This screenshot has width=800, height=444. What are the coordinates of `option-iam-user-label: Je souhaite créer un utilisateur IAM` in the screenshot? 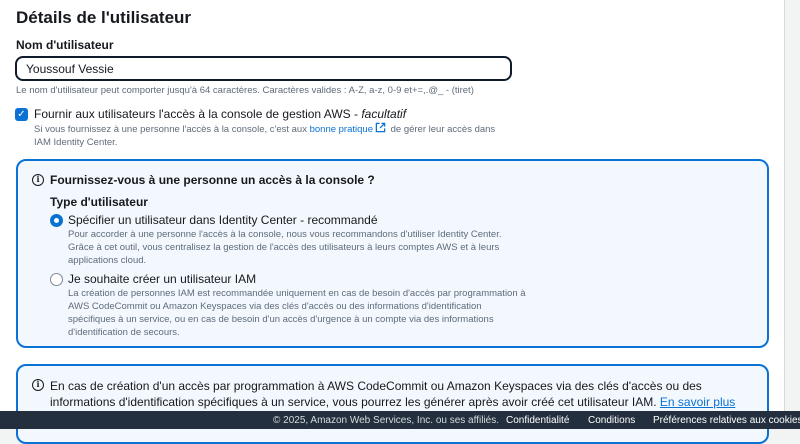 It's located at (162, 279).